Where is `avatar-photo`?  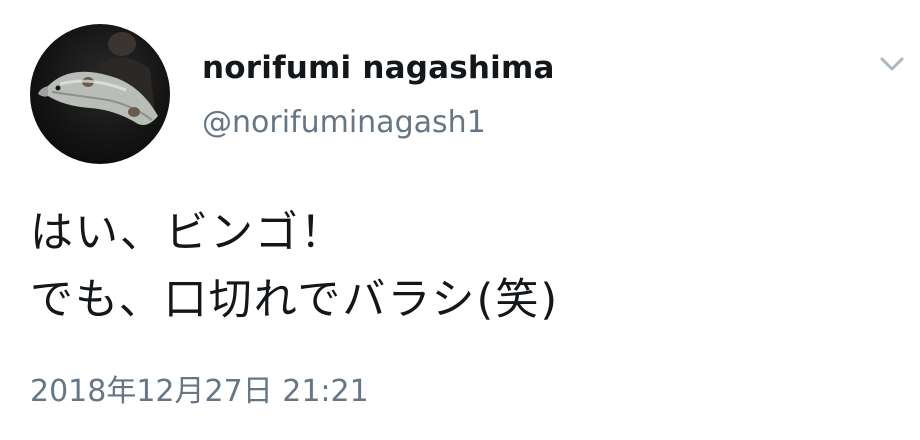
avatar-photo is located at coordinates (98, 78).